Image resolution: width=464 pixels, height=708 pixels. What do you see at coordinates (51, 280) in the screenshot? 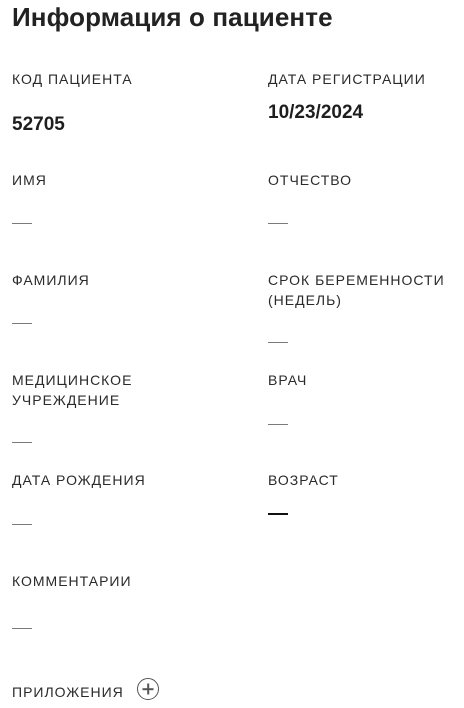
I see `last-name-label: ФАМИЛИЯ` at bounding box center [51, 280].